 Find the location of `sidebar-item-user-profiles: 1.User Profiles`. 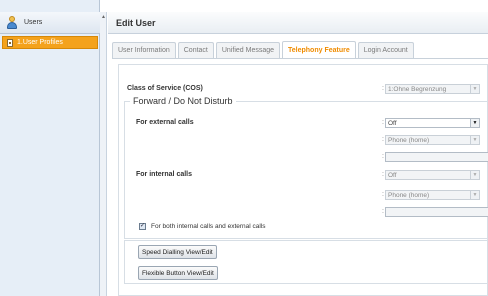

sidebar-item-user-profiles: 1.User Profiles is located at coordinates (50, 42).